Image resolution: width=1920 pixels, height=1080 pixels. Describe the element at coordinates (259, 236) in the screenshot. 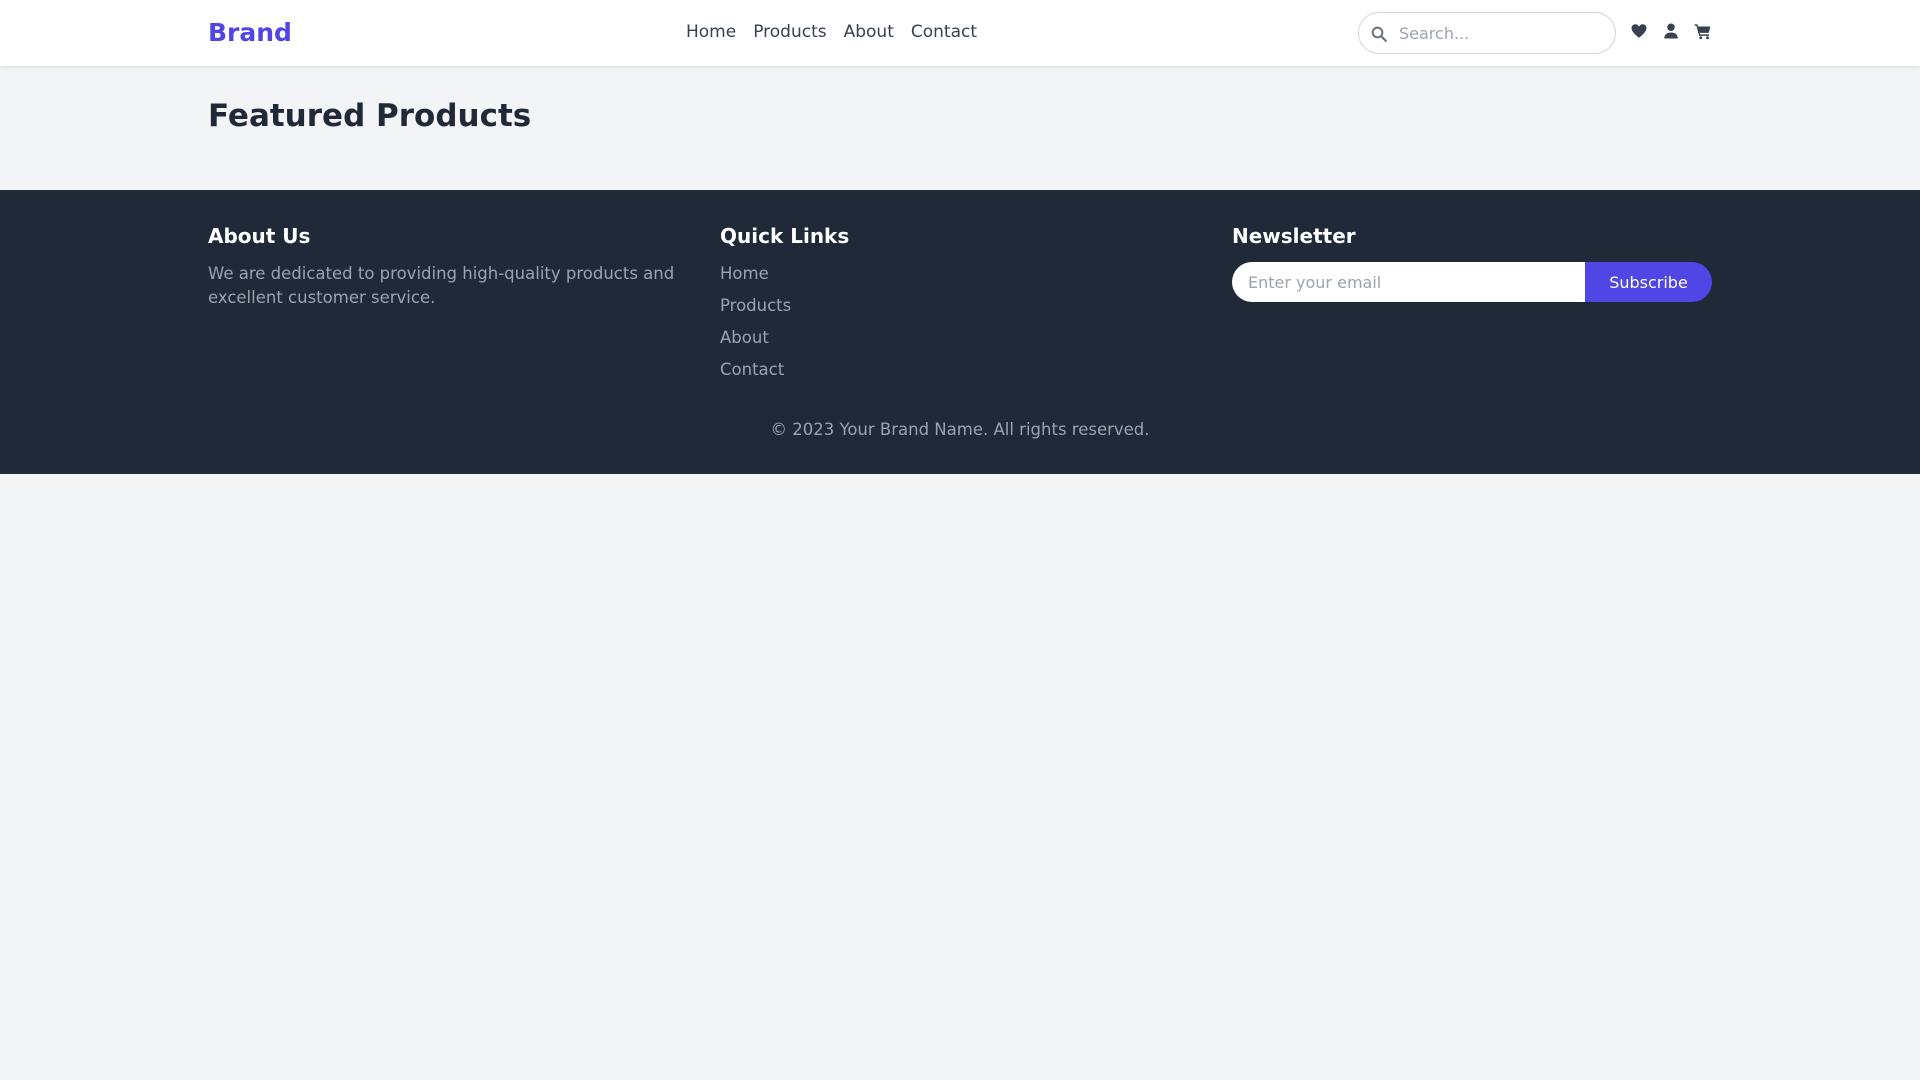

I see `footer-about-title: About Us` at that location.